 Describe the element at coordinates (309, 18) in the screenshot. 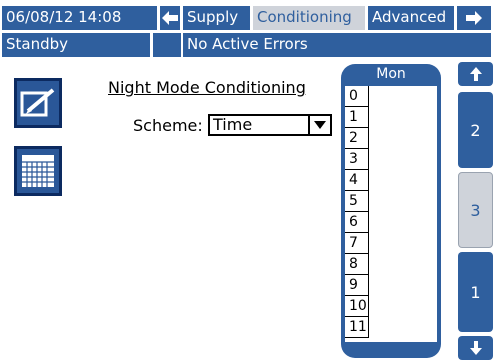

I see `tab-conditioning: Conditioning` at that location.